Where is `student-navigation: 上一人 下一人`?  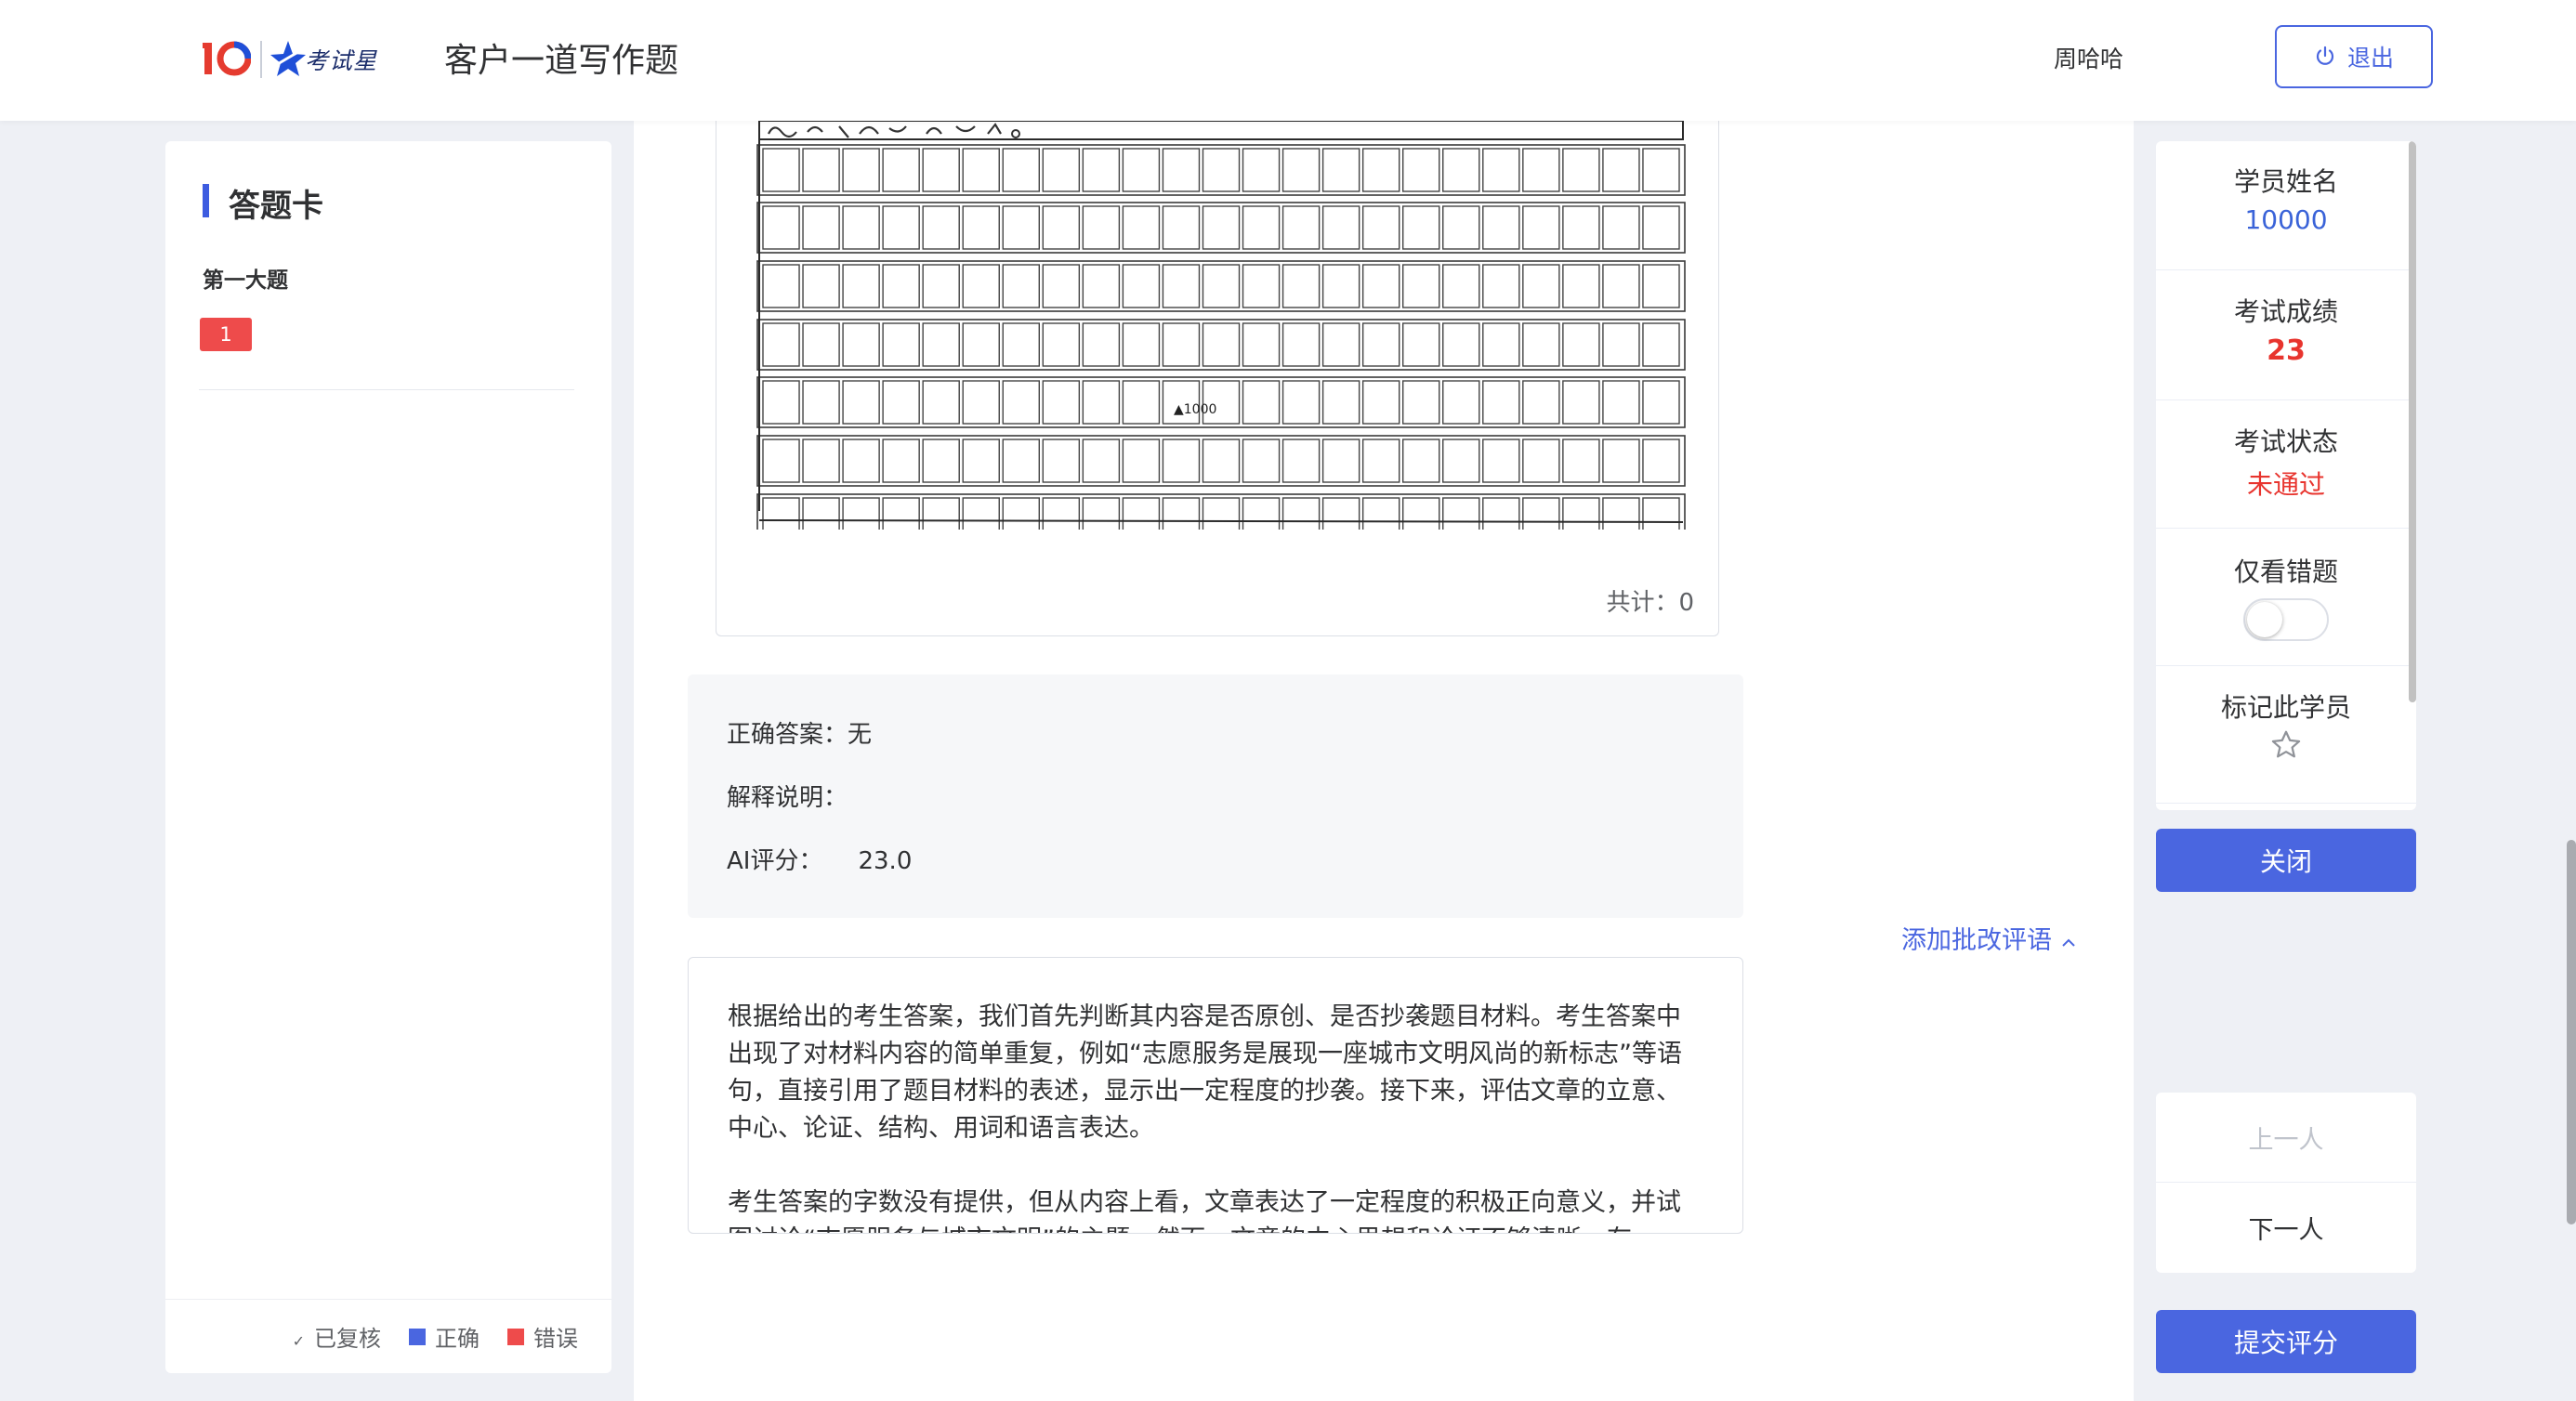 student-navigation: 上一人 下一人 is located at coordinates (2286, 1183).